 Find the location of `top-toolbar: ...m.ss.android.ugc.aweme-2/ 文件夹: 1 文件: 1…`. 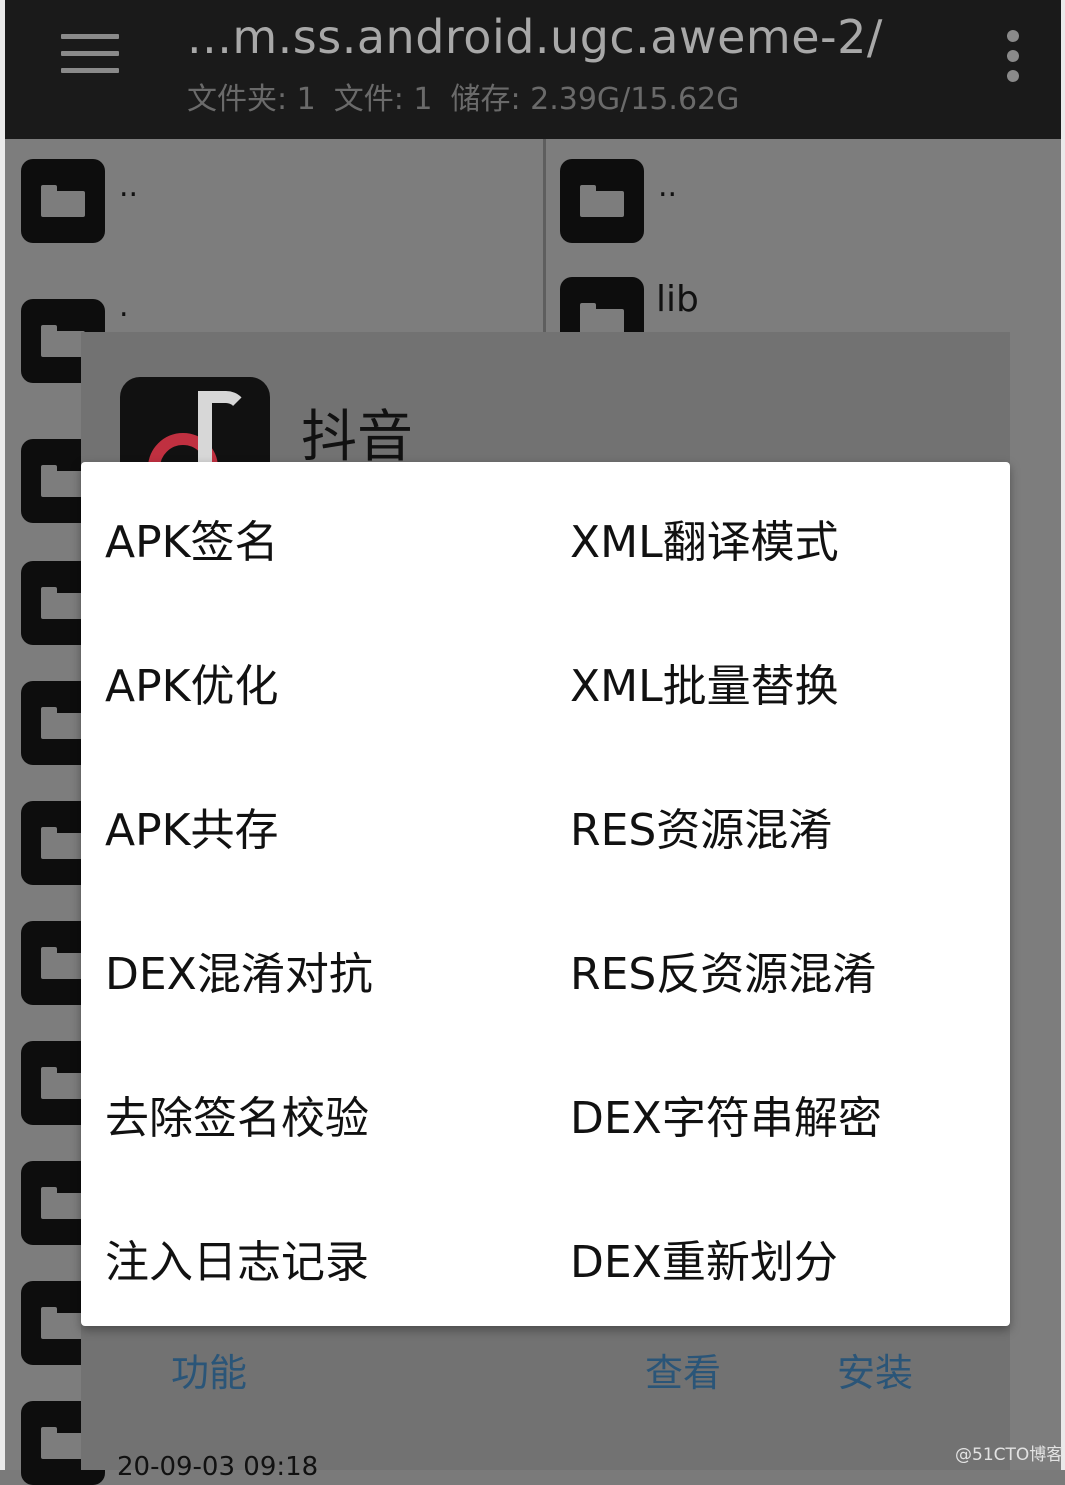

top-toolbar: ...m.ss.android.ugc.aweme-2/ 文件夹: 1 文件: 1… is located at coordinates (533, 69).